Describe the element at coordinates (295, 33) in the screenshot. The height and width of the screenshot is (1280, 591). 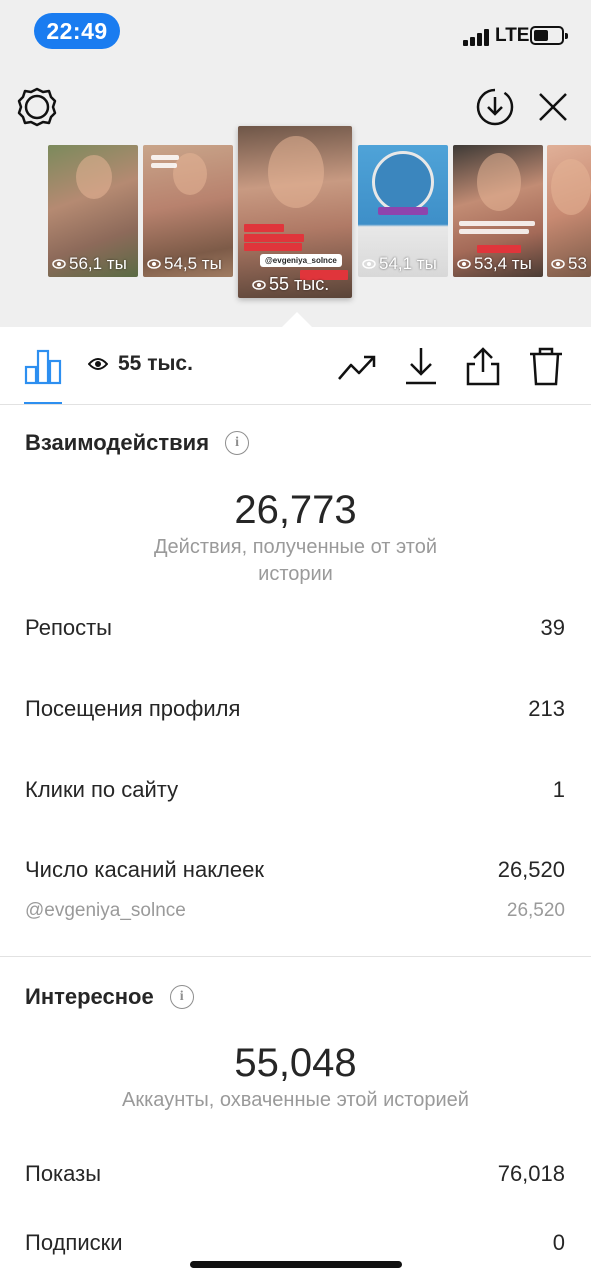
I see `status-bar: 22:49 LTE` at that location.